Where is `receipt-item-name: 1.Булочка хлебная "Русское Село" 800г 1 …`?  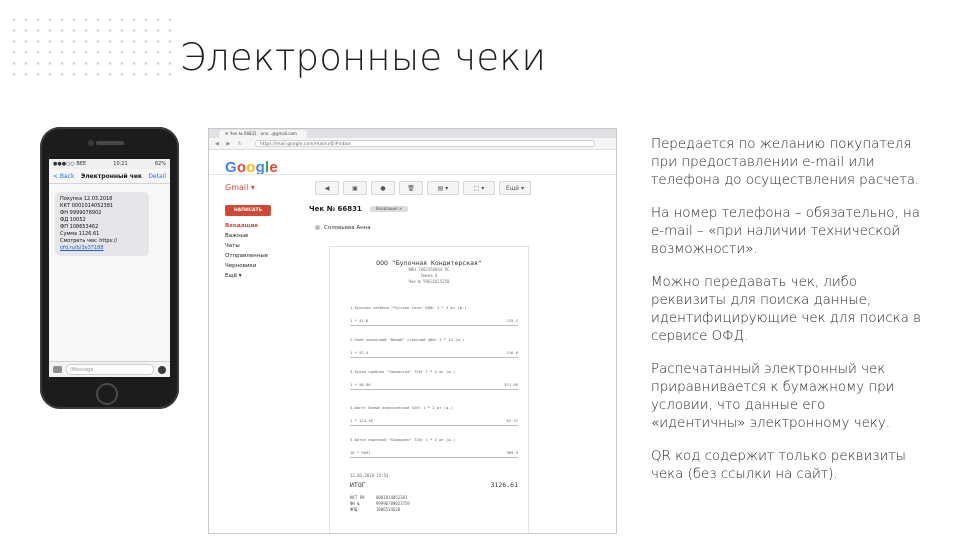 receipt-item-name: 1.Булочка хлебная "Русское Село" 800г 1 … is located at coordinates (408, 307).